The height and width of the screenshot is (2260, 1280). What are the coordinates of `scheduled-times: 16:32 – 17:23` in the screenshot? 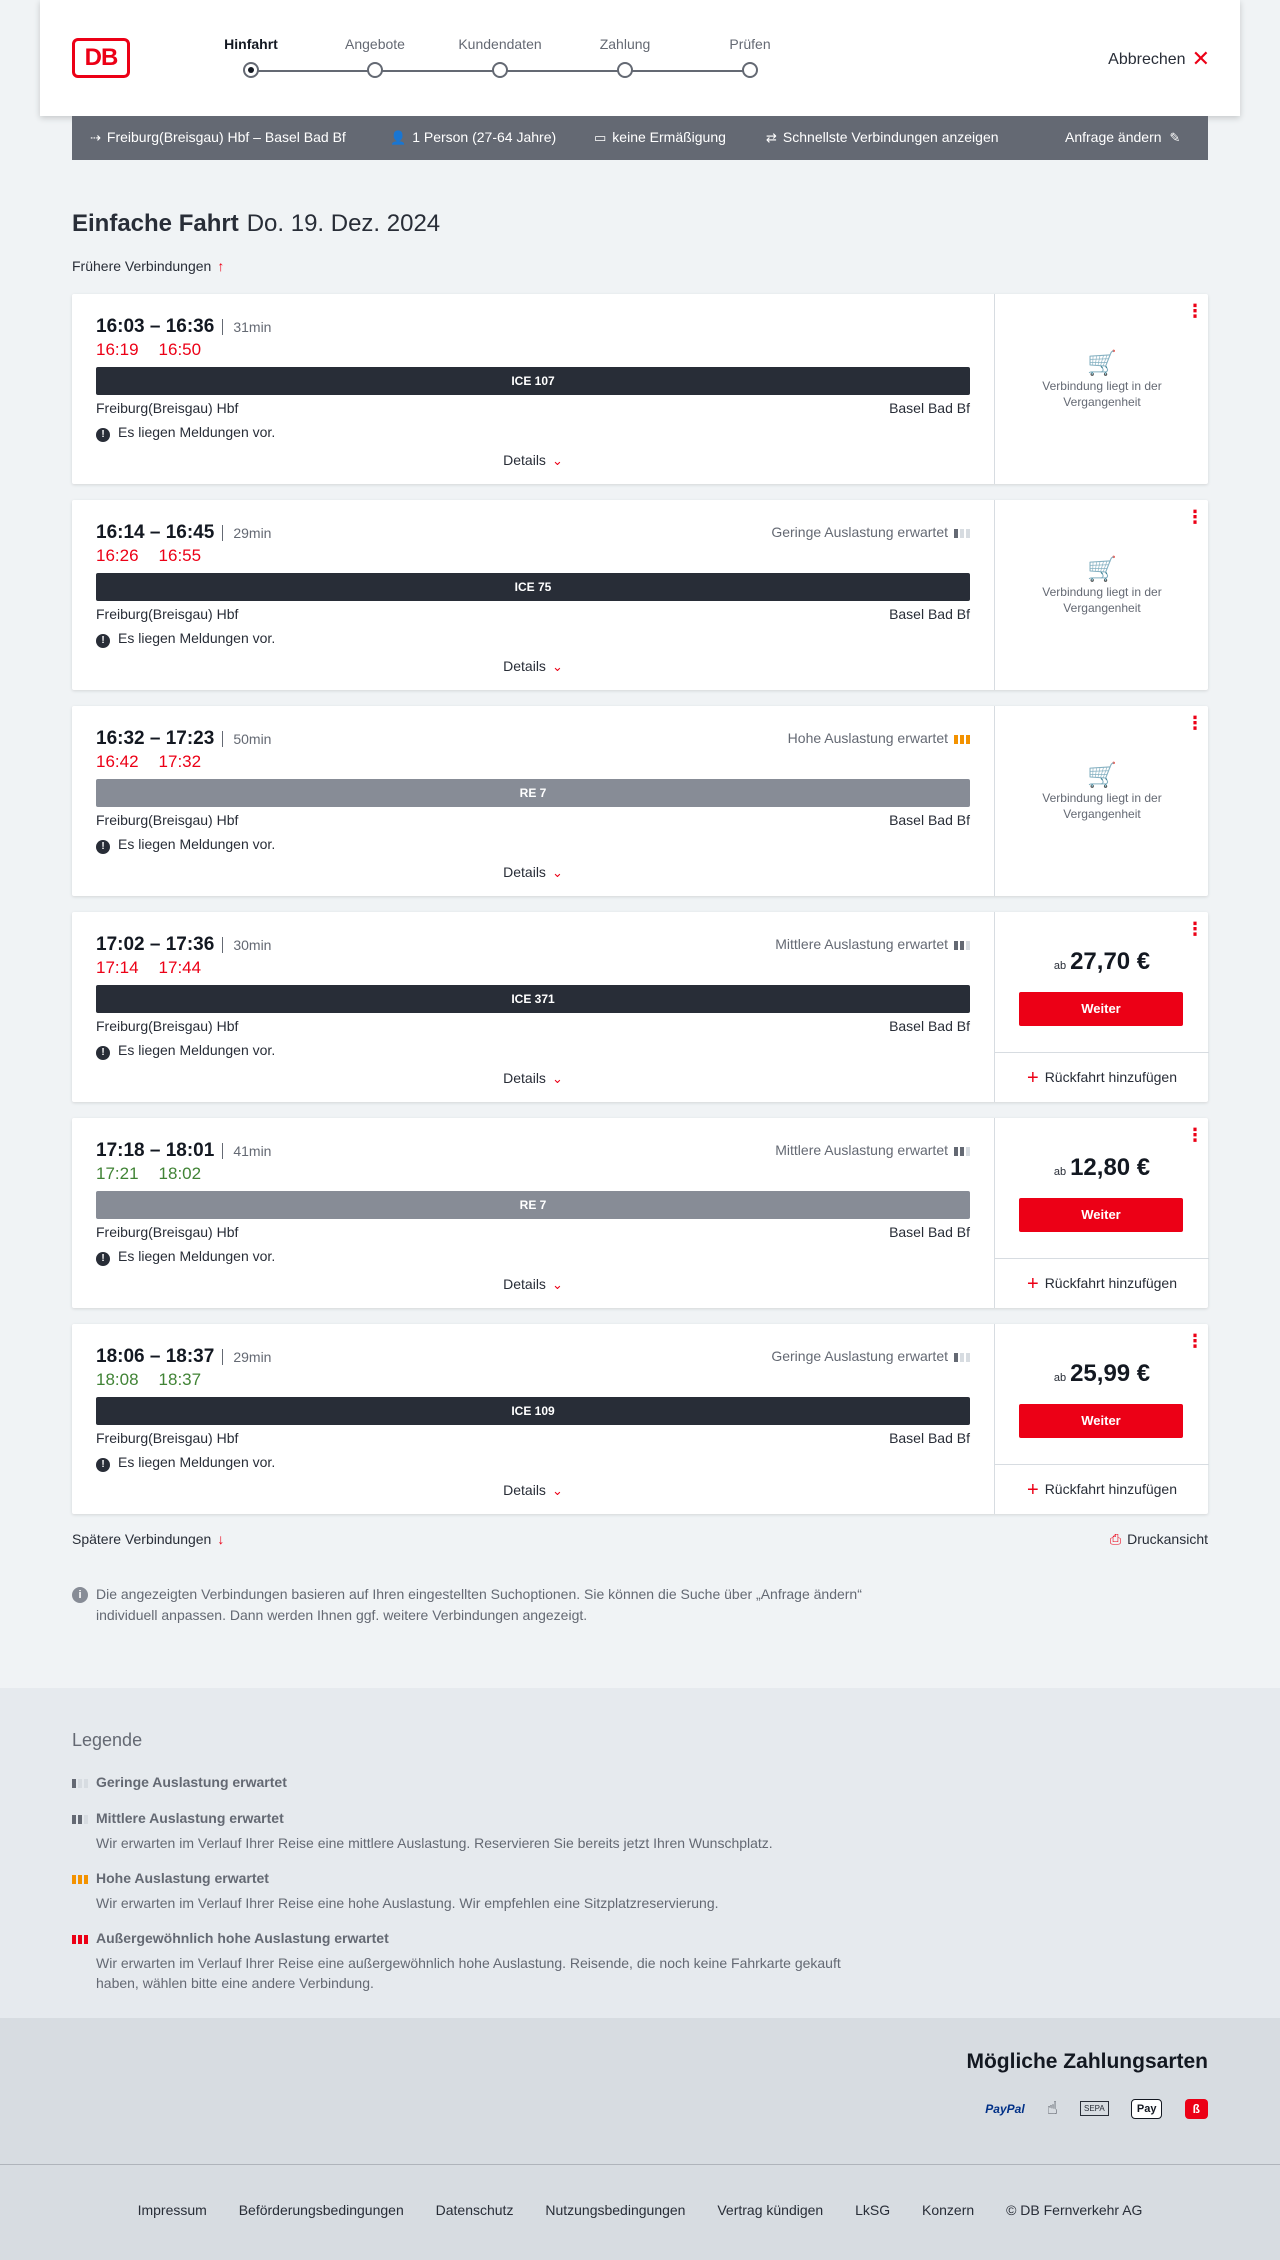 It's located at (155, 738).